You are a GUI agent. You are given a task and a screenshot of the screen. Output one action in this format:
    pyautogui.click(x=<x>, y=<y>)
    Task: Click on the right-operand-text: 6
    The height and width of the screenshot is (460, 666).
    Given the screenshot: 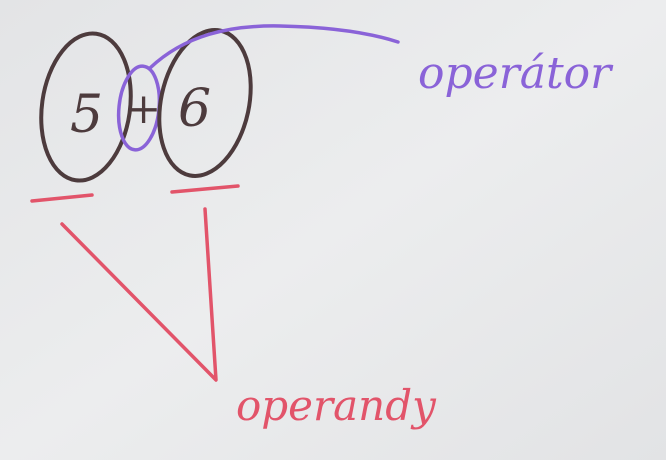 What is the action you would take?
    pyautogui.click(x=194, y=109)
    